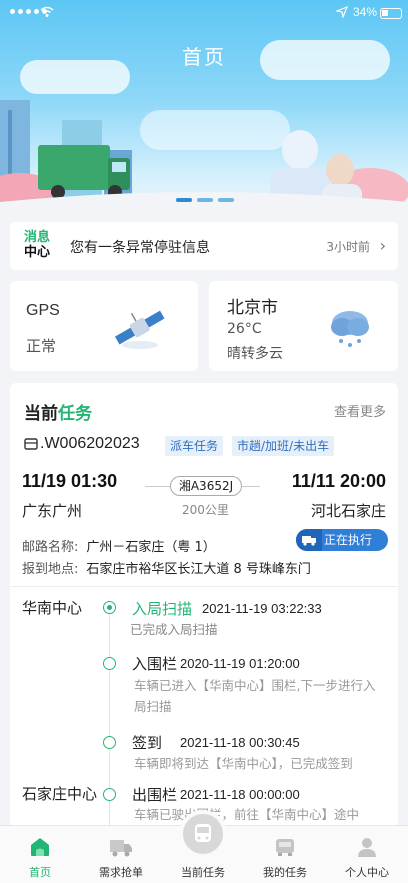 This screenshot has width=408, height=883. I want to click on report-location-value: 石家庄市裕华区长江大道 8 号珠峰东门, so click(198, 569).